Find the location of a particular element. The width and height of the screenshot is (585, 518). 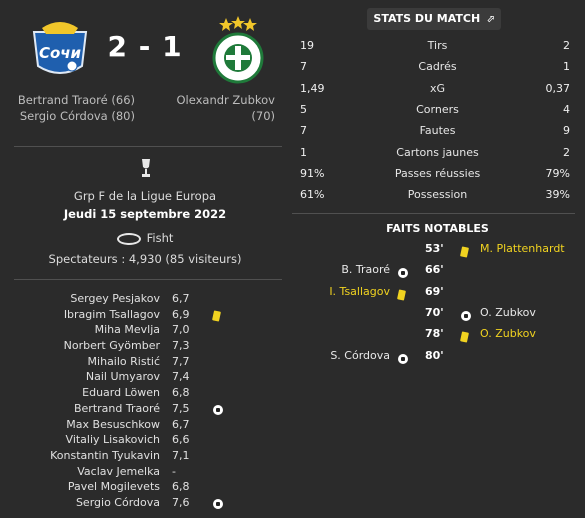

stat-row: 5 Corners 4 is located at coordinates (437, 110).